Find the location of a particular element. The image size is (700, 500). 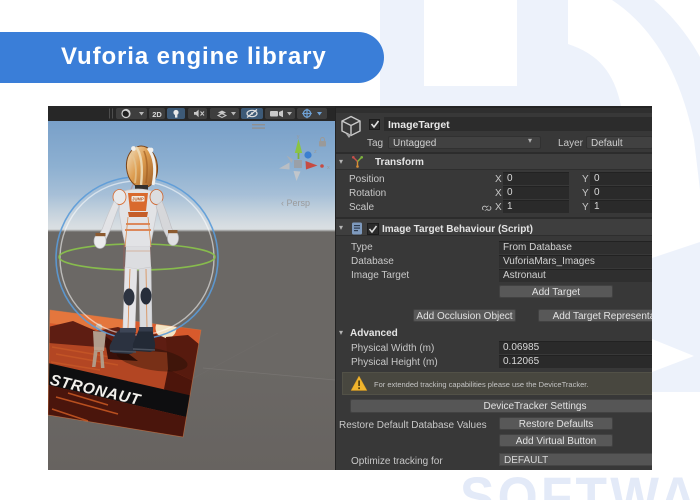

svg-text: z is located at coordinates (315, 152).